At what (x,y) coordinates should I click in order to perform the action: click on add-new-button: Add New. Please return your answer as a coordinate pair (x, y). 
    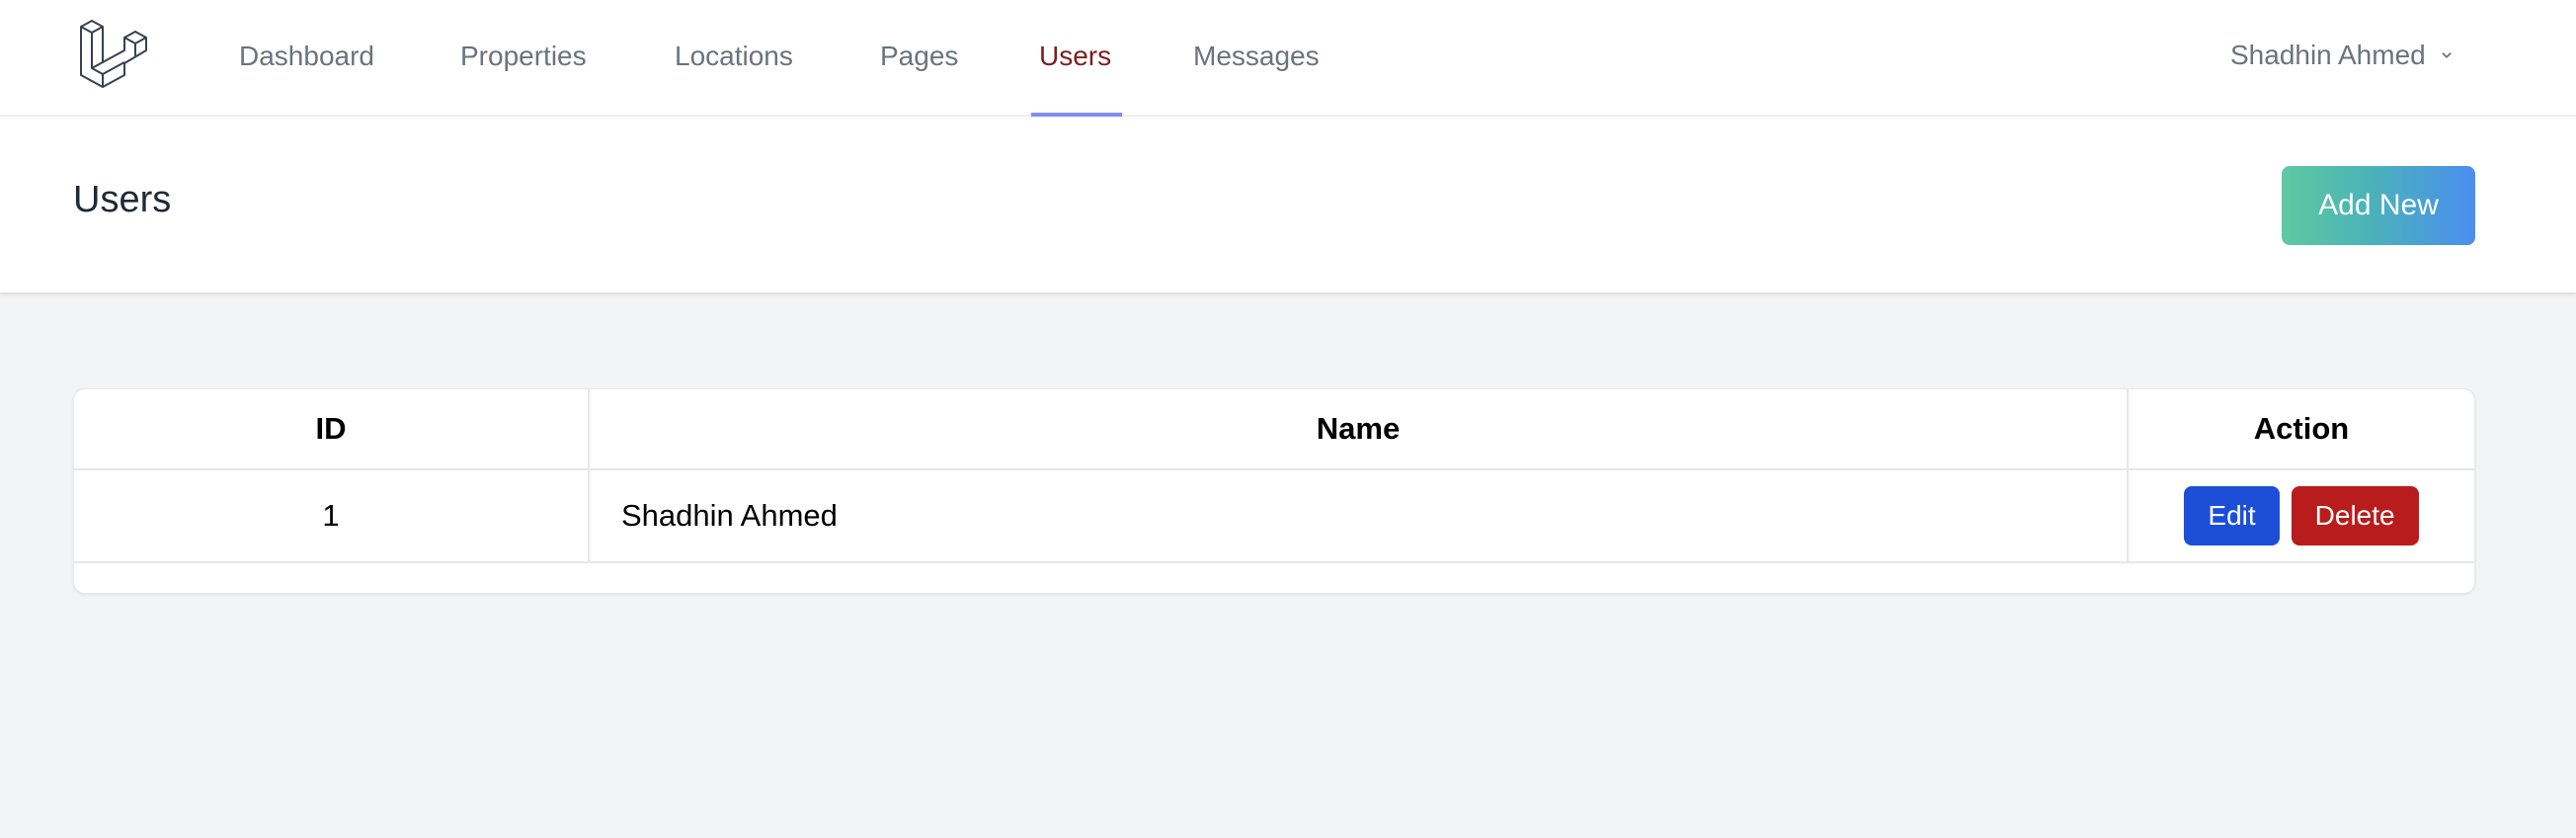
    Looking at the image, I should click on (2378, 205).